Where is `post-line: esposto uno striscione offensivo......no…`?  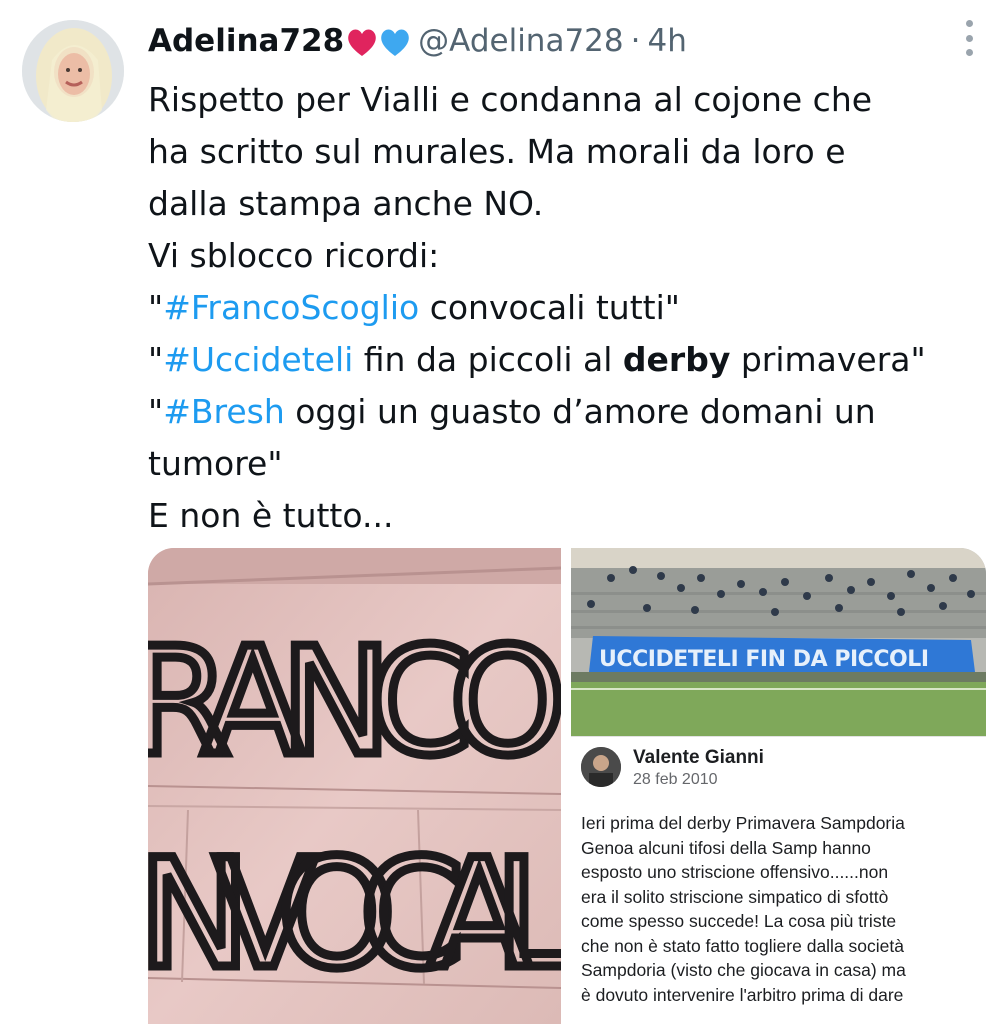 post-line: esposto uno striscione offensivo......no… is located at coordinates (735, 872).